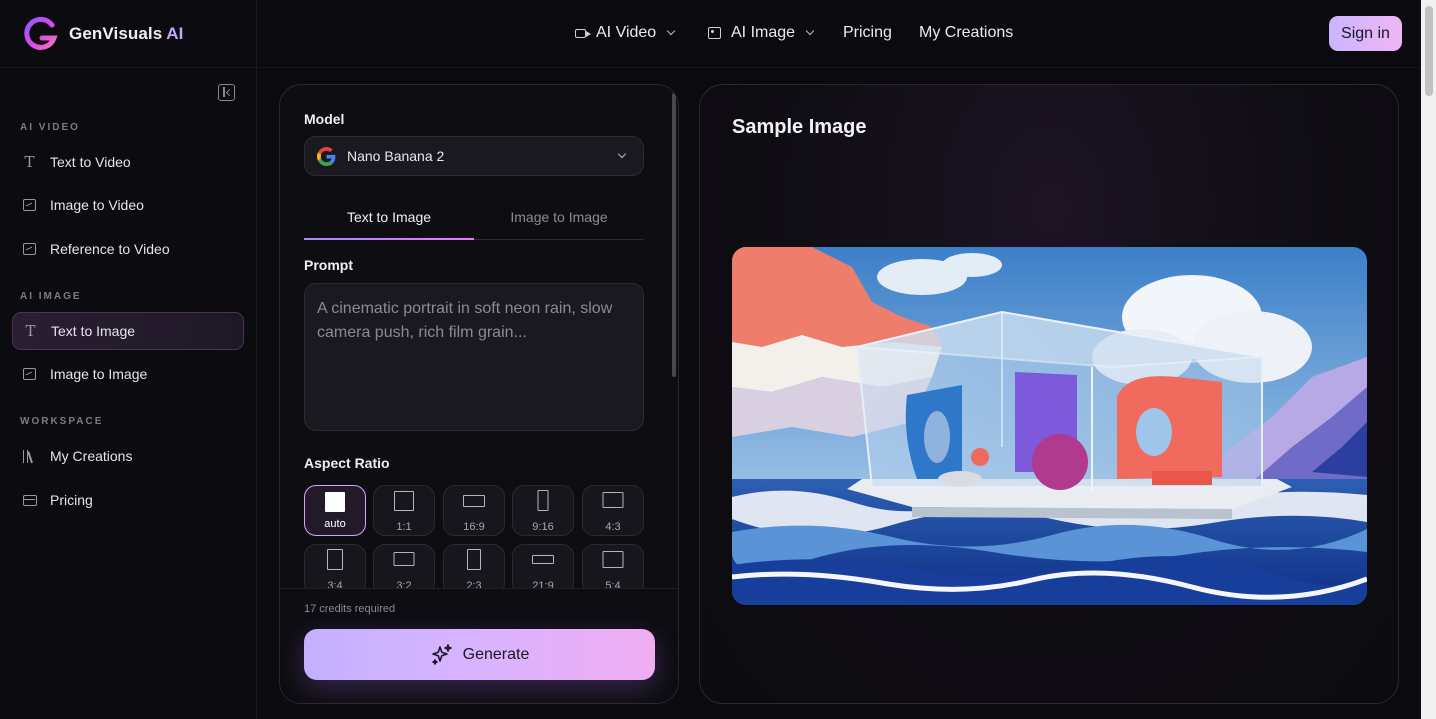 The image size is (1436, 719). I want to click on panel-scrollbar, so click(674, 235).